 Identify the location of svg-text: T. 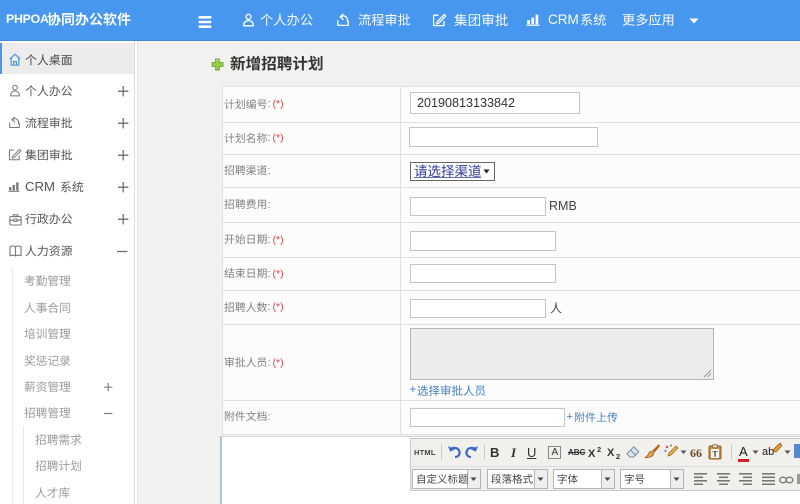
(715, 454).